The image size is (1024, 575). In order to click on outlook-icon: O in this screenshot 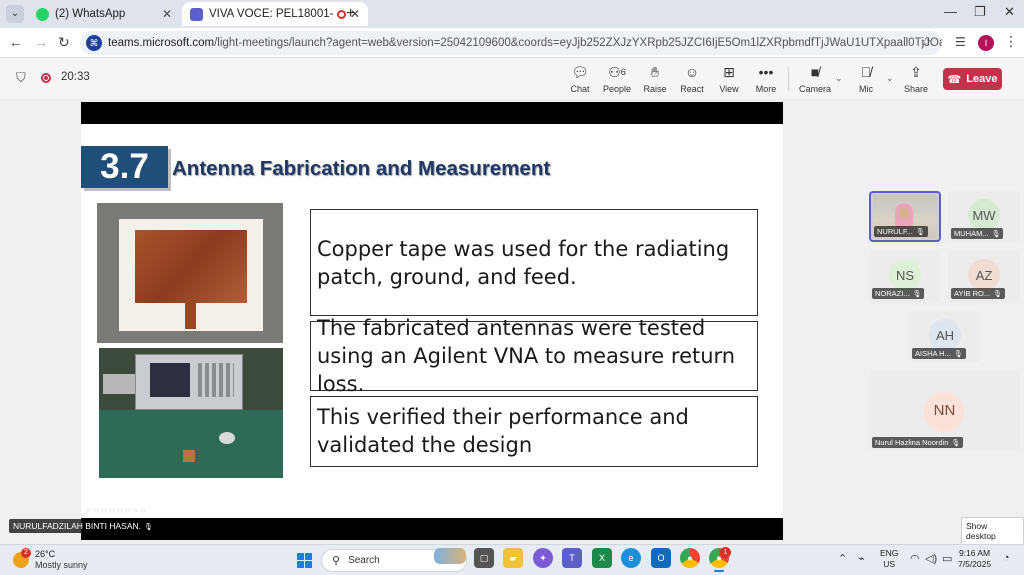, I will do `click(661, 558)`.